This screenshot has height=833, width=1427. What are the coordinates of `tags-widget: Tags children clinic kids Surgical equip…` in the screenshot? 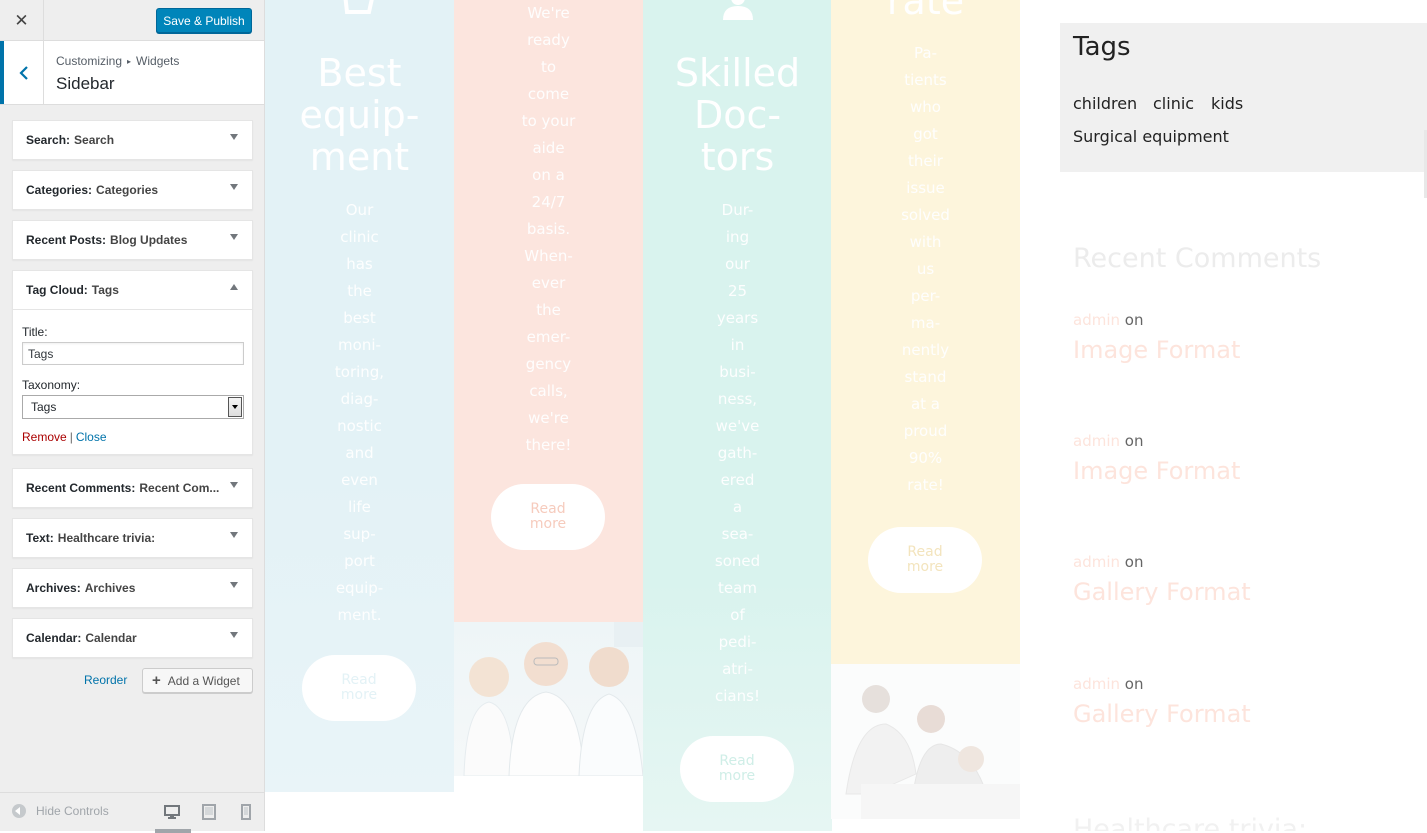 It's located at (1243, 97).